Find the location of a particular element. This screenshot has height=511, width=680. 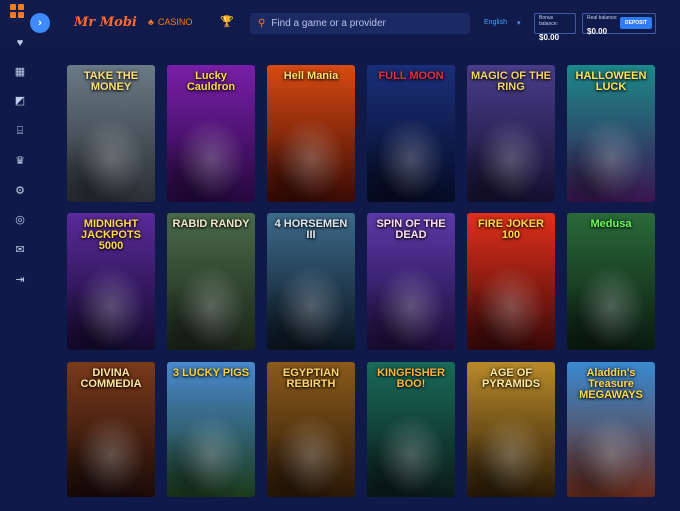

support-icon: ◎ is located at coordinates (20, 220).